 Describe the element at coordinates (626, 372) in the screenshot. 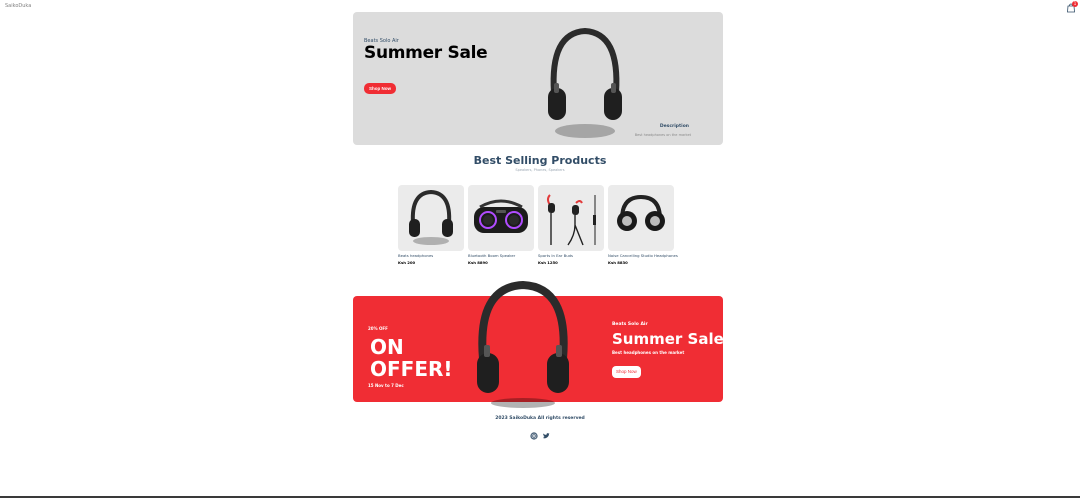

I see `footer-shop-now-button: Shop Now` at that location.